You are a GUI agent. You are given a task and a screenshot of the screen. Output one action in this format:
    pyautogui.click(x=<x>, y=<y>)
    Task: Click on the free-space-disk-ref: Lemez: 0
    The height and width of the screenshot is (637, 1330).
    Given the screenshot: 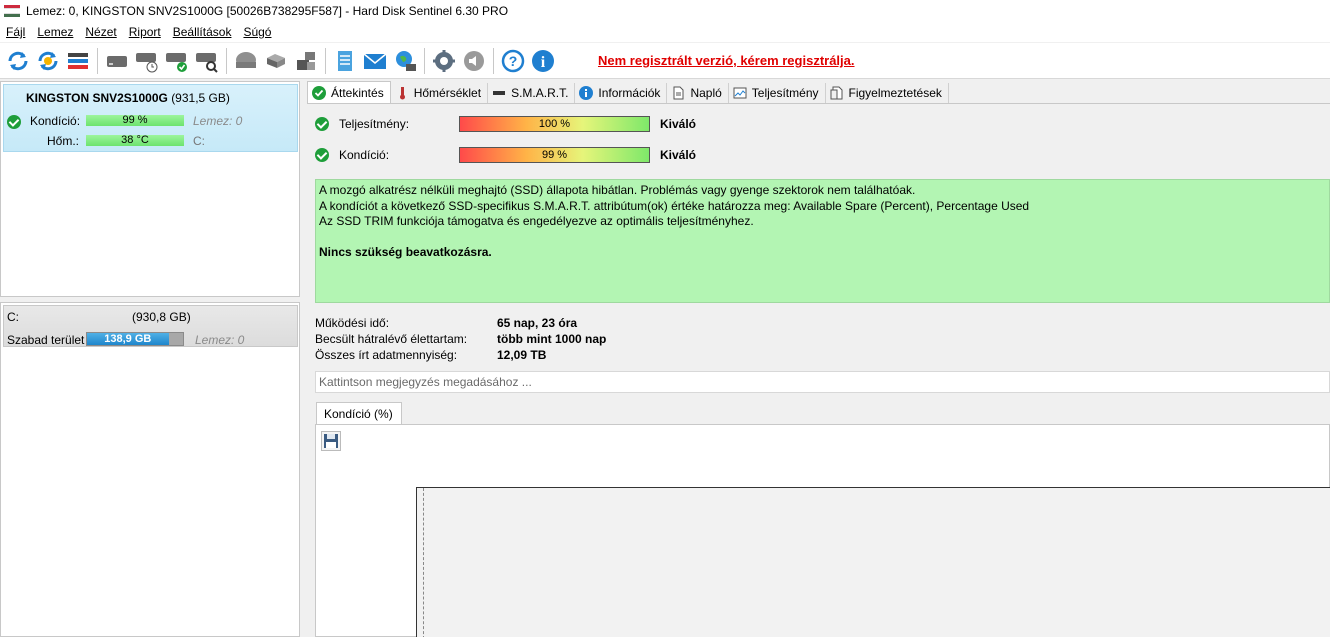 What is the action you would take?
    pyautogui.click(x=220, y=340)
    